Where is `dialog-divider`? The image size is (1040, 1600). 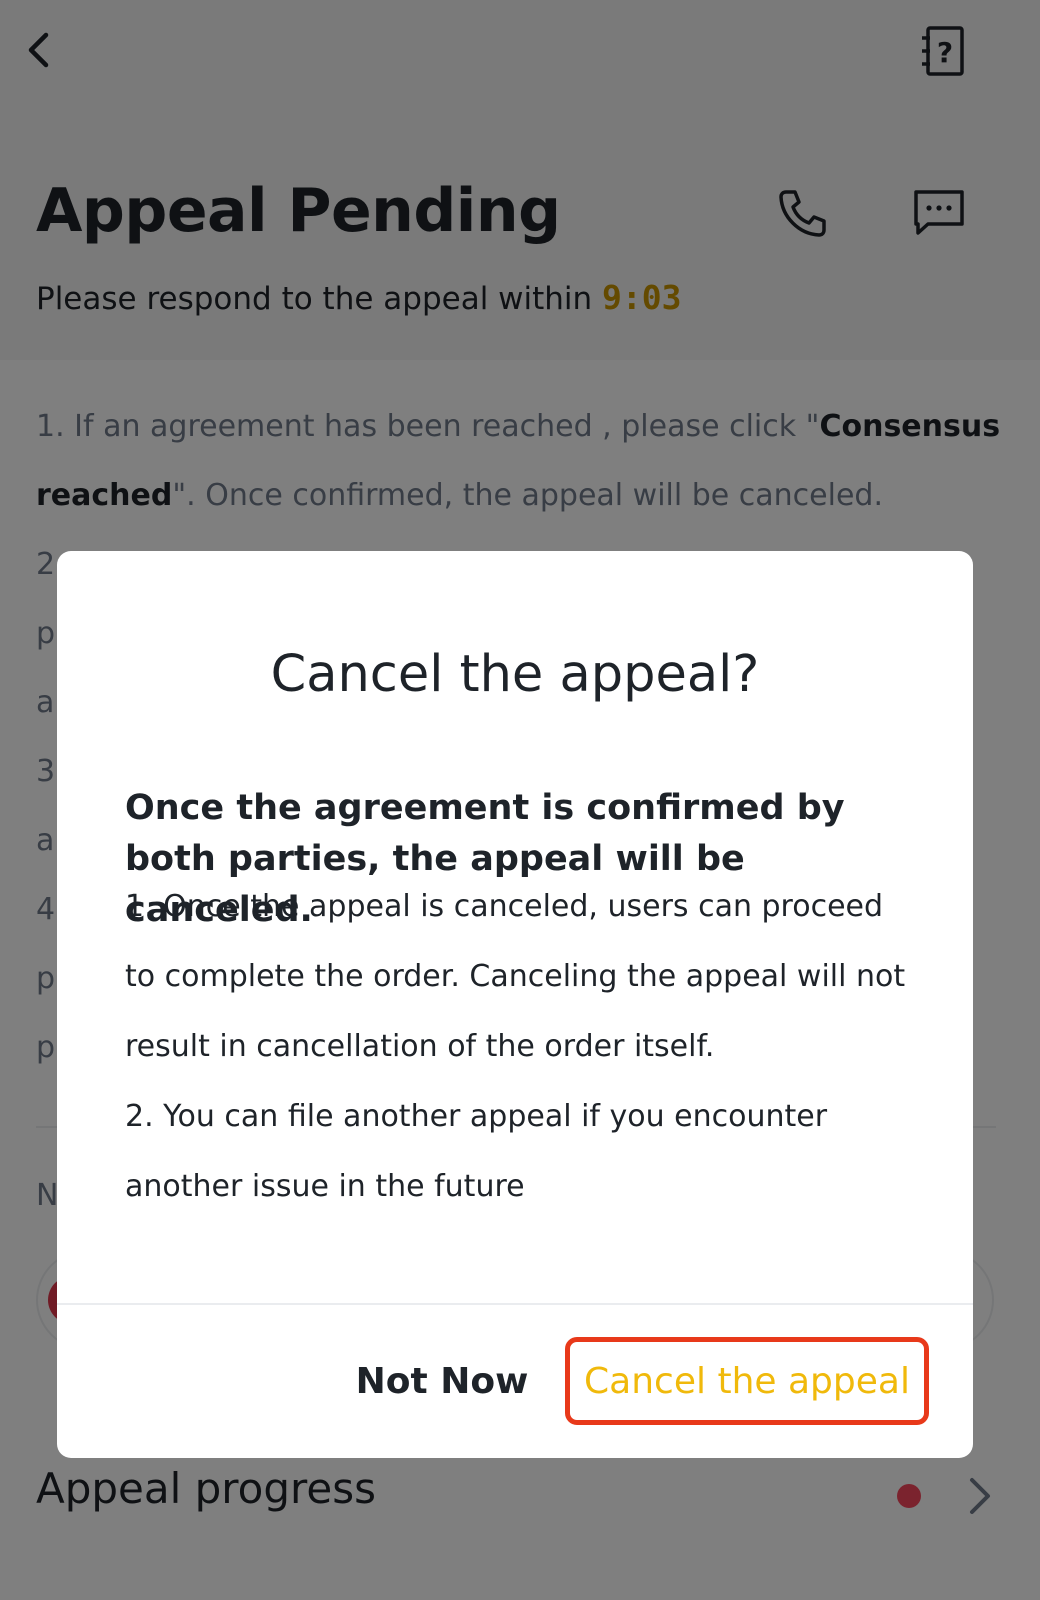 dialog-divider is located at coordinates (515, 1304).